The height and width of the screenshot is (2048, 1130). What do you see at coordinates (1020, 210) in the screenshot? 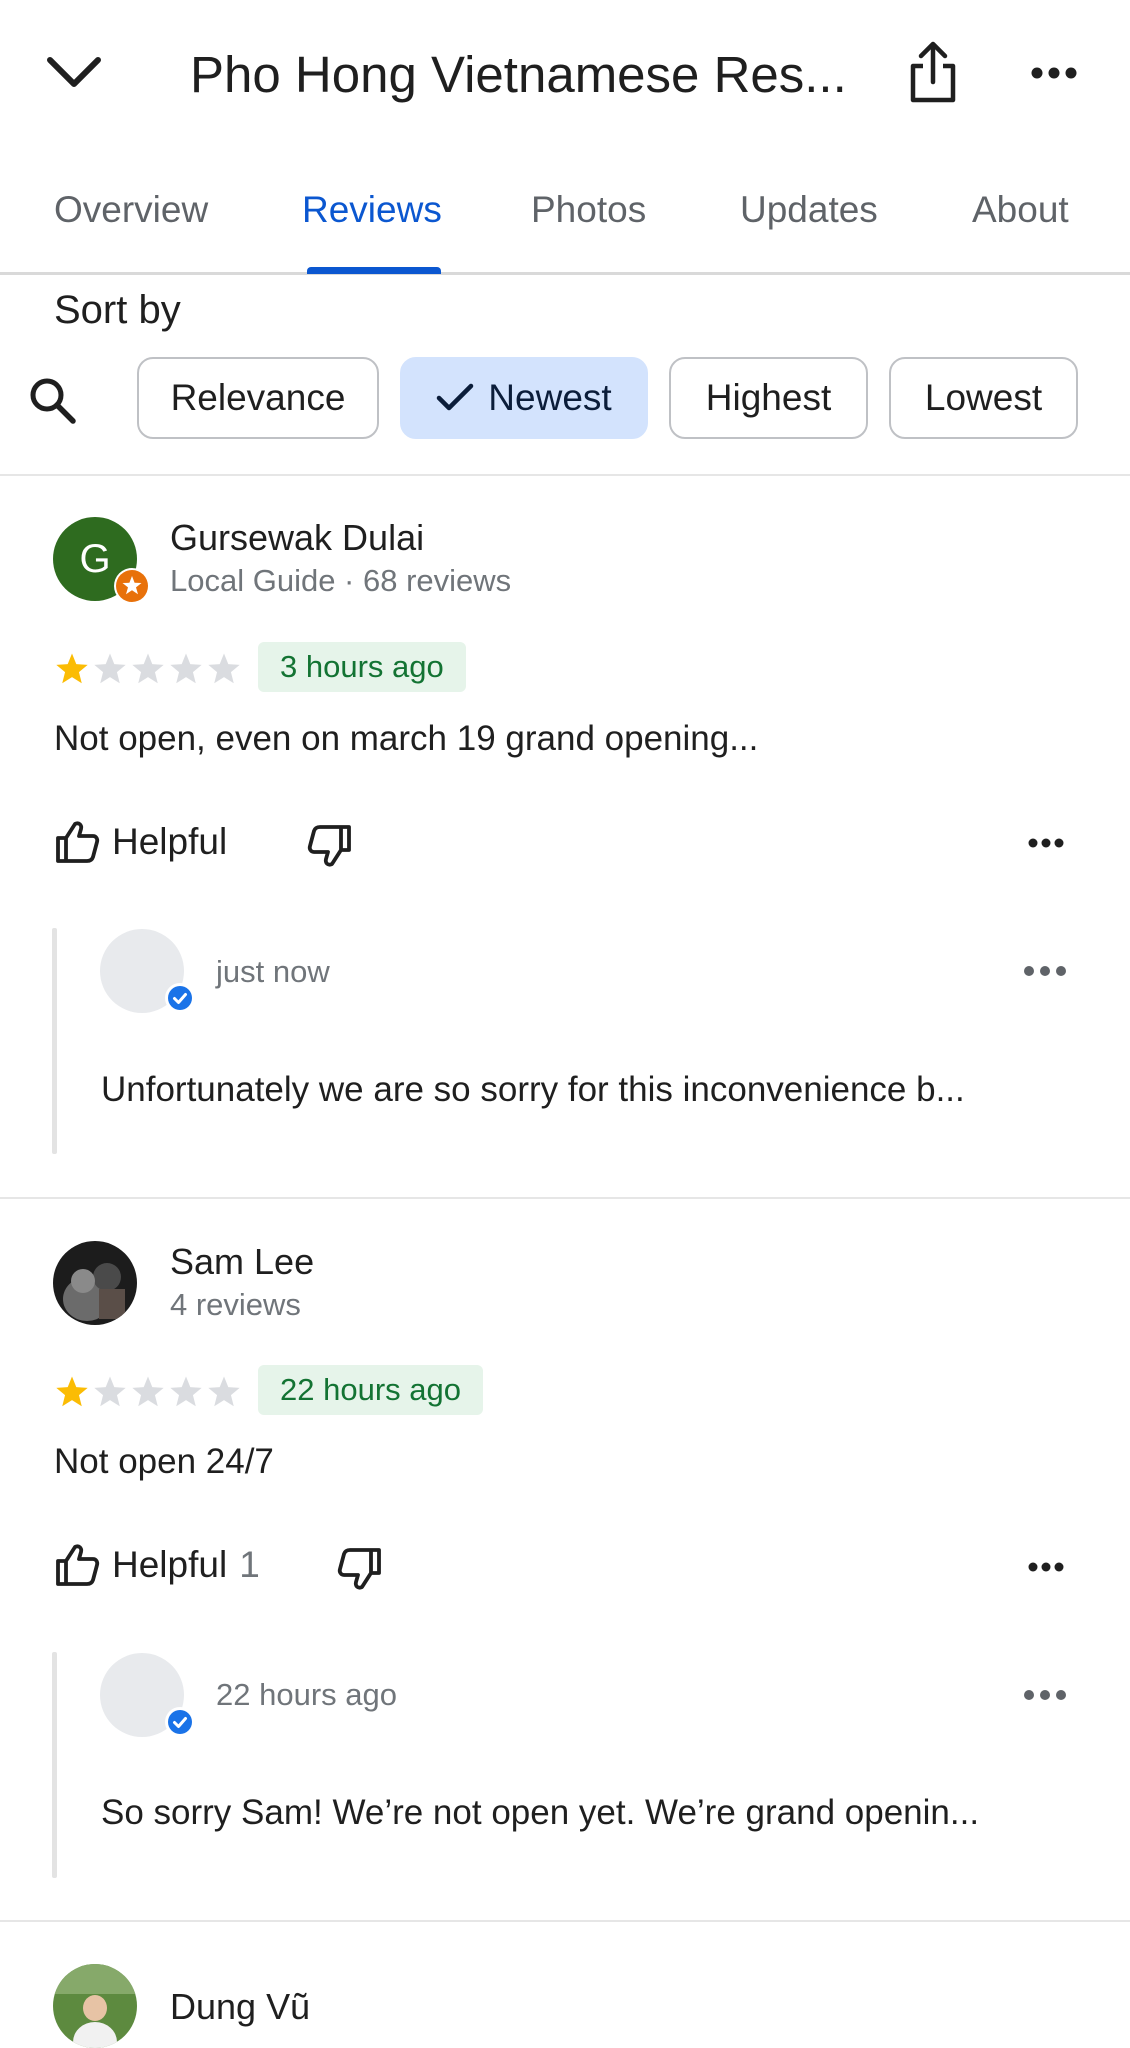
I see `tab-about: About` at bounding box center [1020, 210].